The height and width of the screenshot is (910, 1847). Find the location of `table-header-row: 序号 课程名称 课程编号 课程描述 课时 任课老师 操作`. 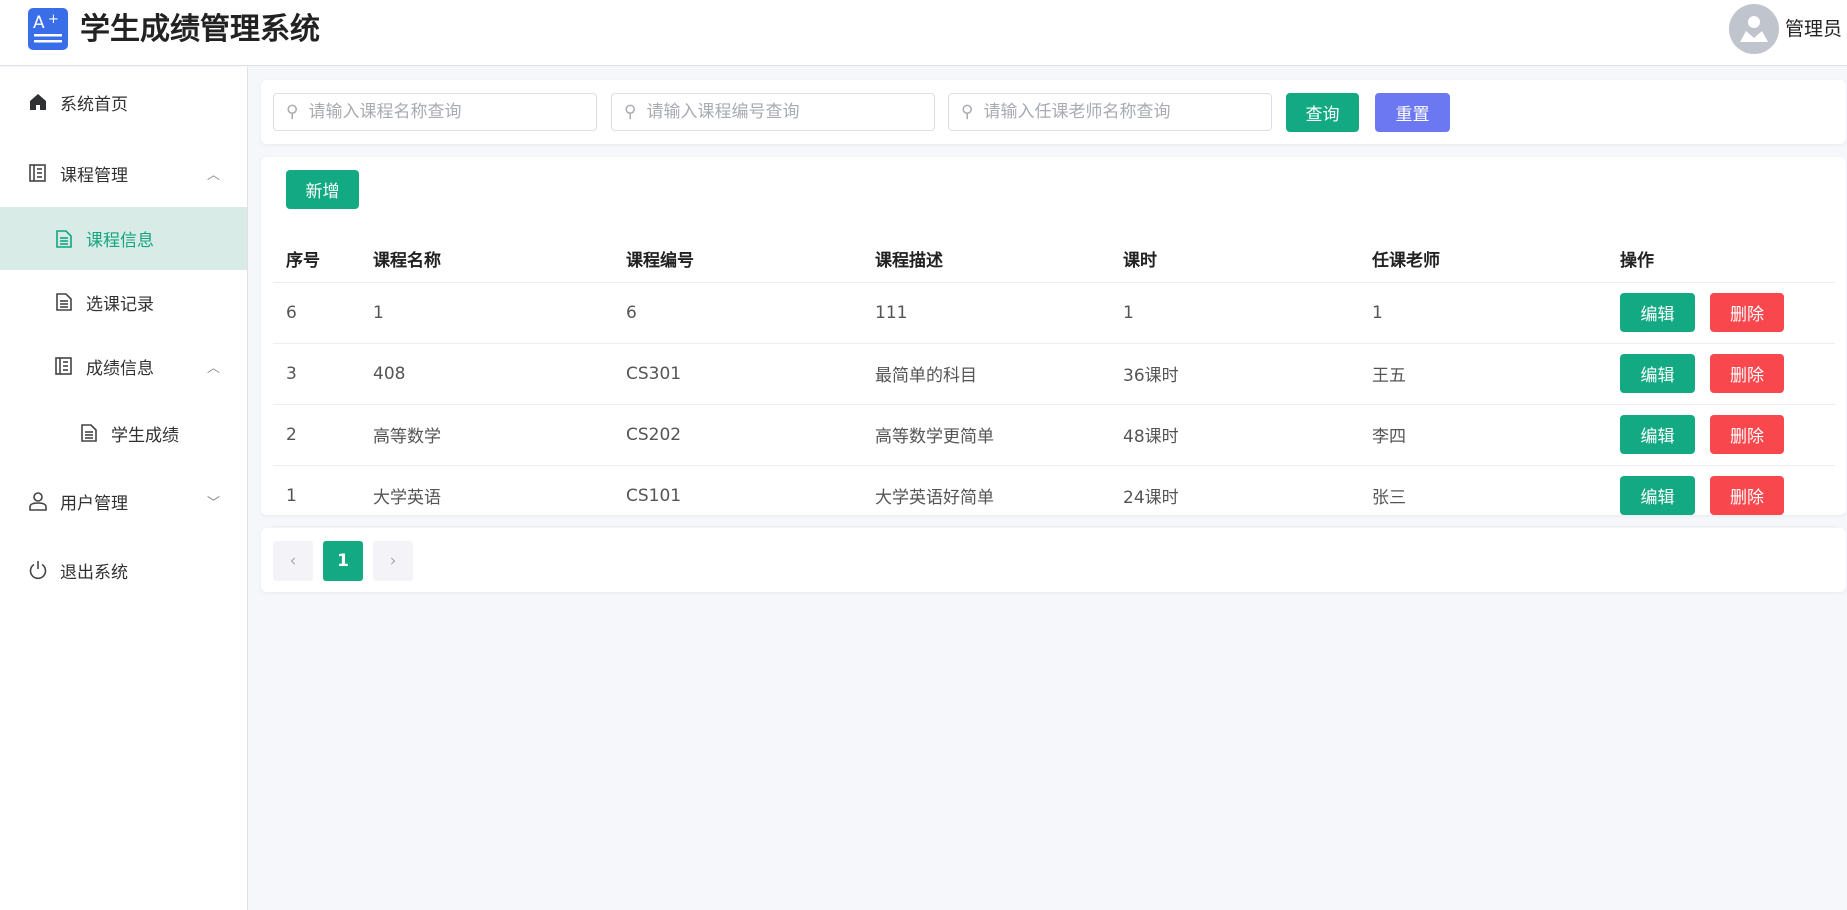

table-header-row: 序号 课程名称 课程编号 课程描述 课时 任课老师 操作 is located at coordinates (1054, 259).